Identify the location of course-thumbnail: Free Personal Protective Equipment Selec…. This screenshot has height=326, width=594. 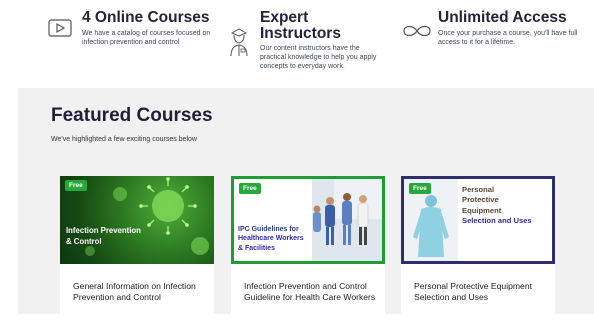
(478, 220).